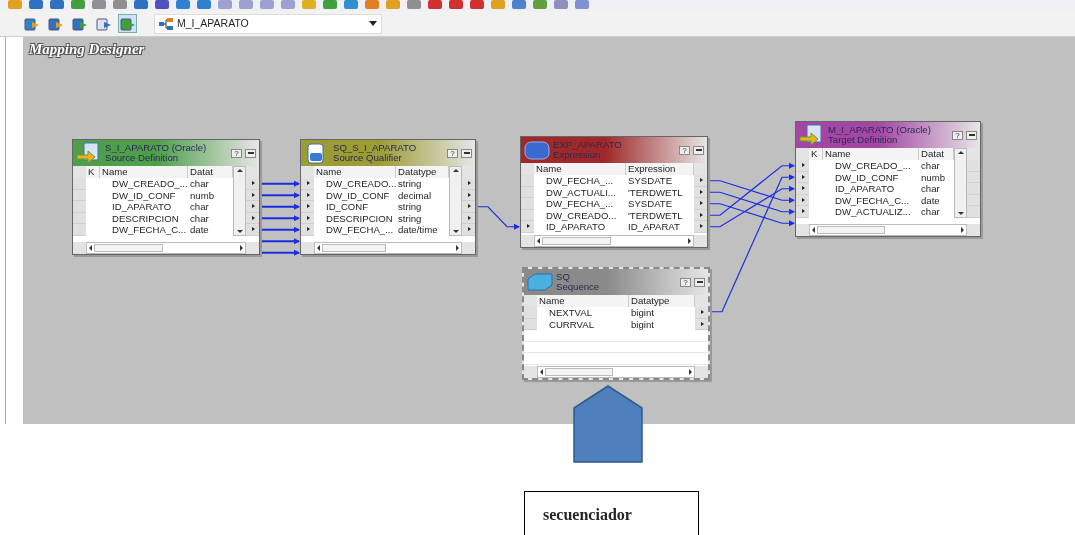 This screenshot has width=1075, height=535. What do you see at coordinates (422, 184) in the screenshot?
I see `port-value: string` at bounding box center [422, 184].